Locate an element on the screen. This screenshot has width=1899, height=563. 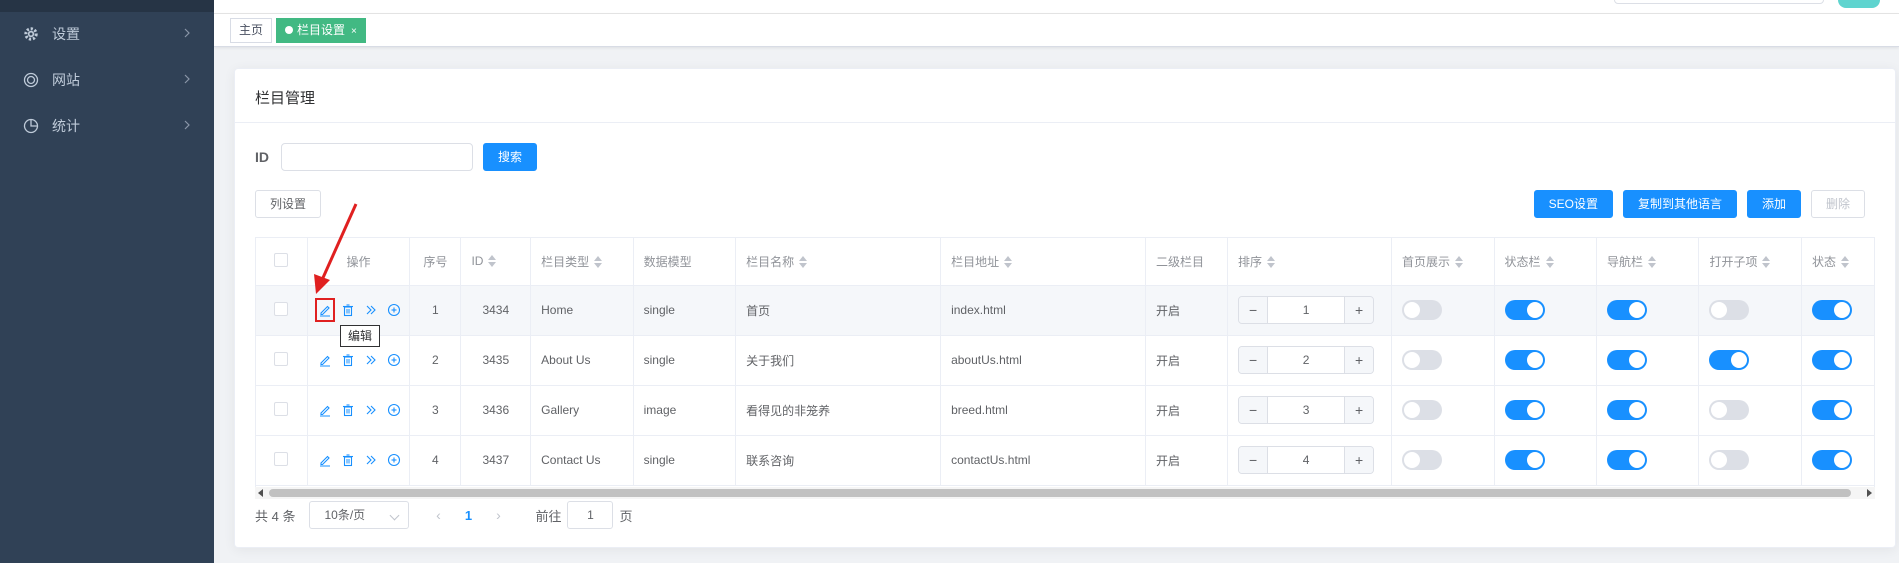
header-id: ID is located at coordinates (496, 262).